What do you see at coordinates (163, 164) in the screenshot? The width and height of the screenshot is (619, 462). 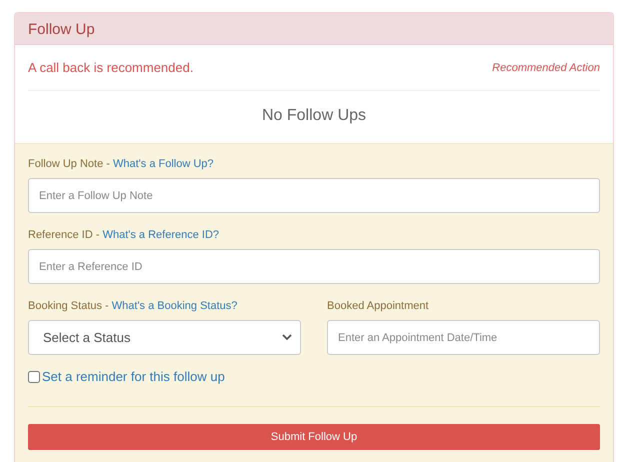 I see `help-link: What's a Follow Up?` at bounding box center [163, 164].